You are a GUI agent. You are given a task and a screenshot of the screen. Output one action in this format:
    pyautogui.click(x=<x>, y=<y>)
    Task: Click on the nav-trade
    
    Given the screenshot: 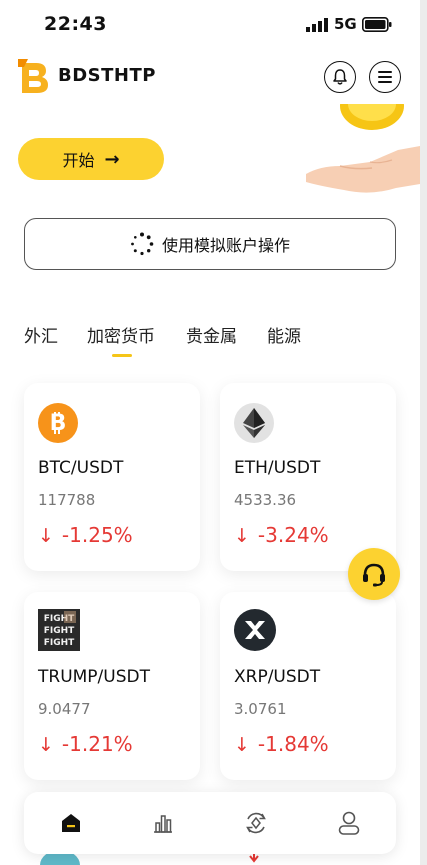 What is the action you would take?
    pyautogui.click(x=256, y=823)
    